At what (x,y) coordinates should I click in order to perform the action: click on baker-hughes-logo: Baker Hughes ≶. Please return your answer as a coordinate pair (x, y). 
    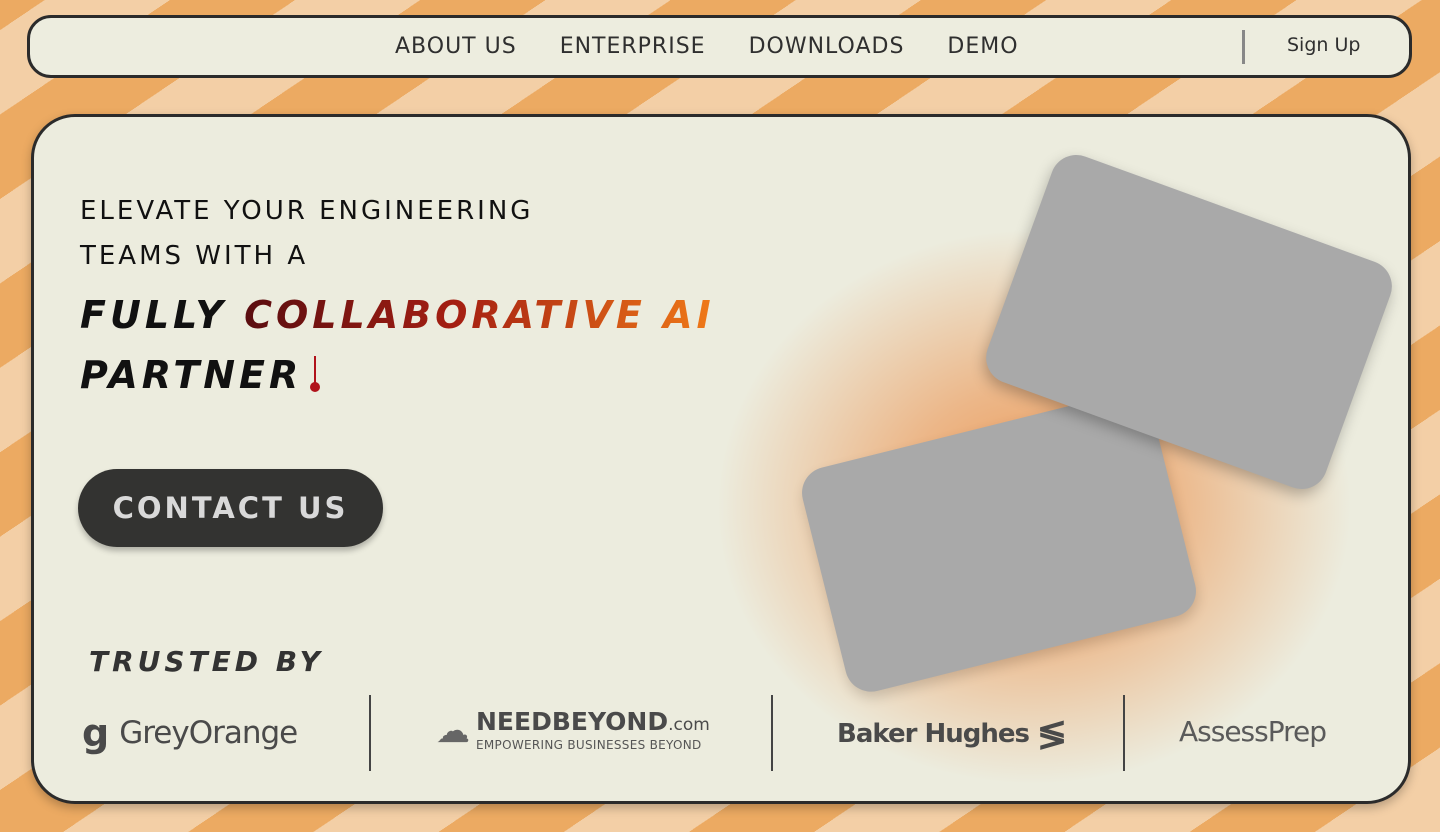
    Looking at the image, I should click on (952, 734).